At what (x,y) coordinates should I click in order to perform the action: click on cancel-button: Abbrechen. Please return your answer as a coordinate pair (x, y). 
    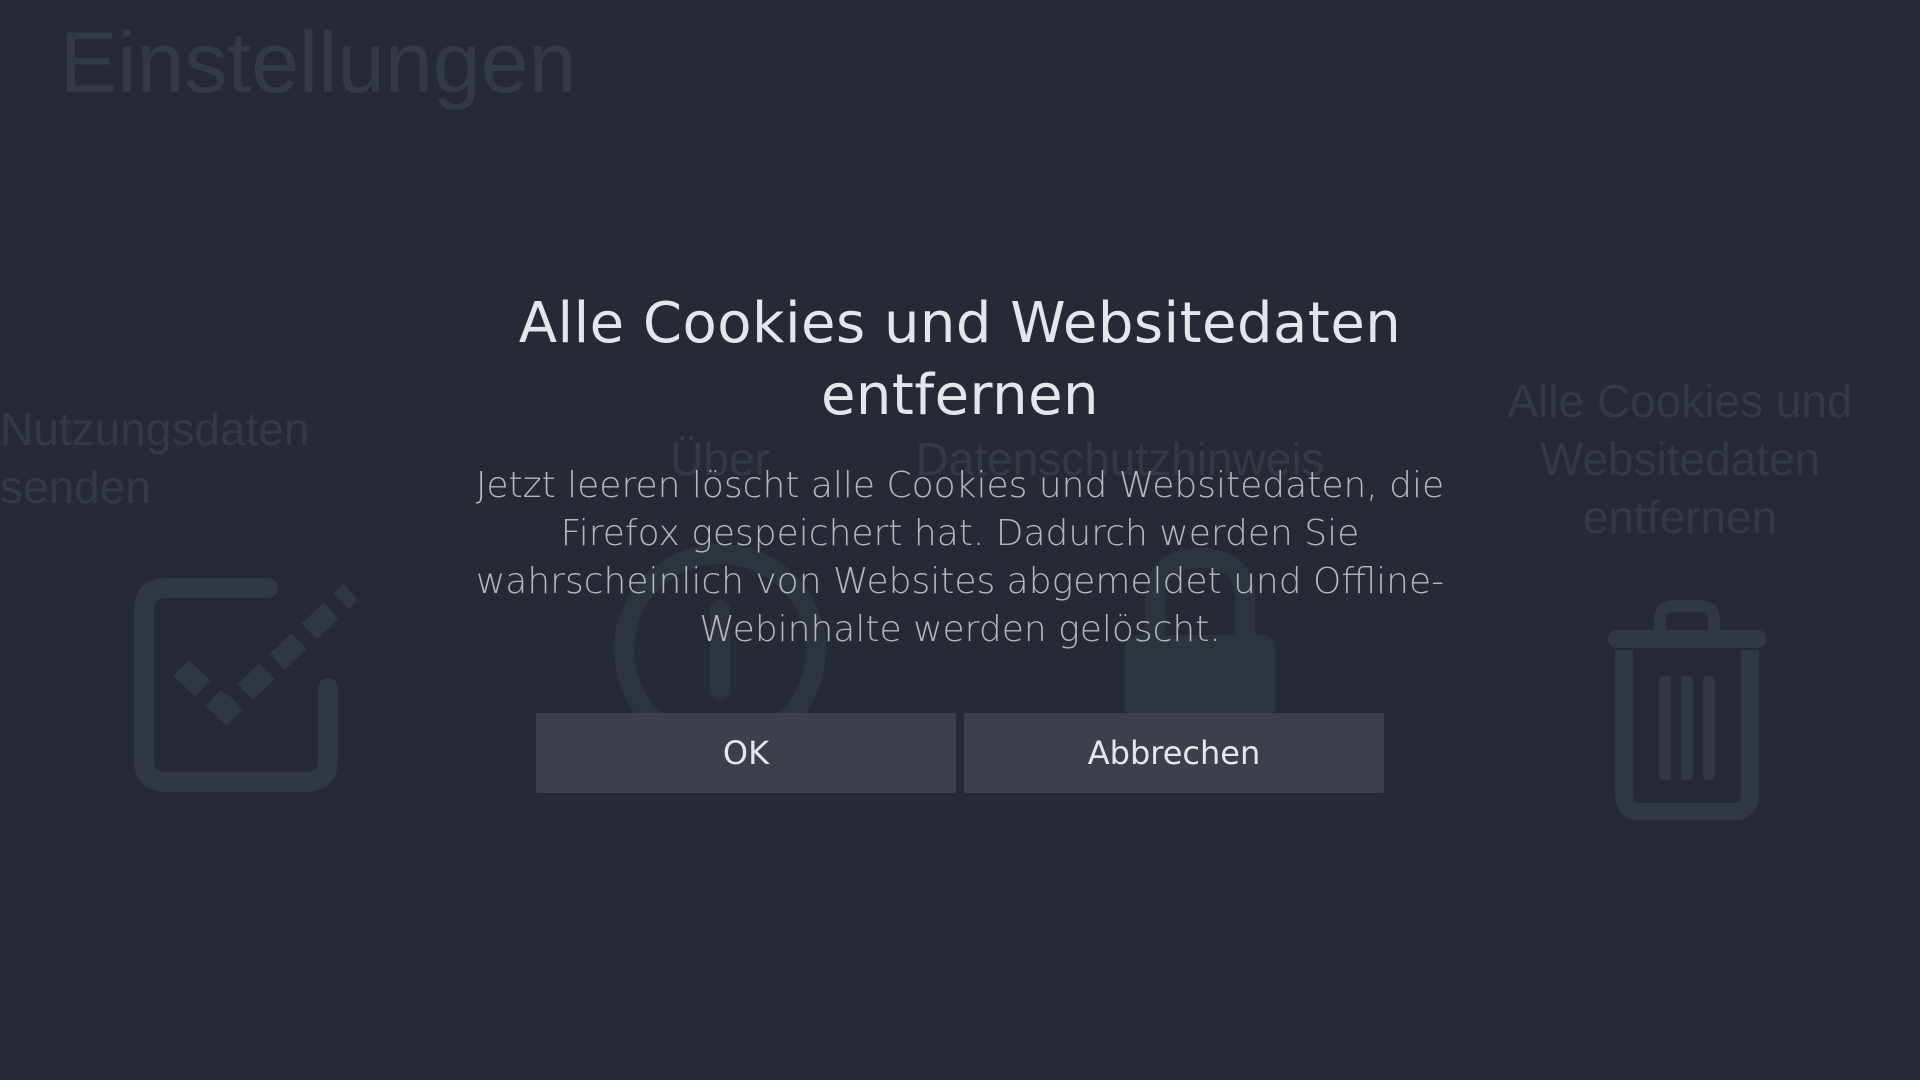
    Looking at the image, I should click on (1174, 753).